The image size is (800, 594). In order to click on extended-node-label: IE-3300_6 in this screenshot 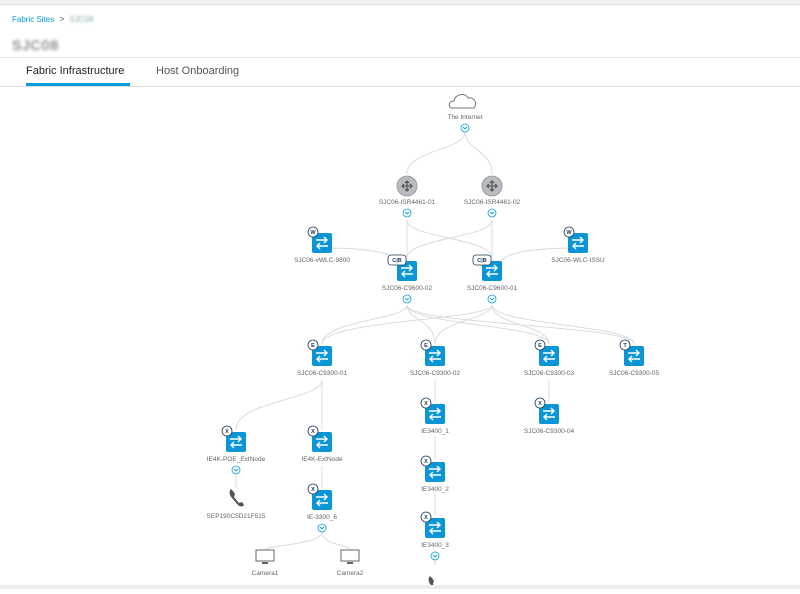, I will do `click(322, 517)`.